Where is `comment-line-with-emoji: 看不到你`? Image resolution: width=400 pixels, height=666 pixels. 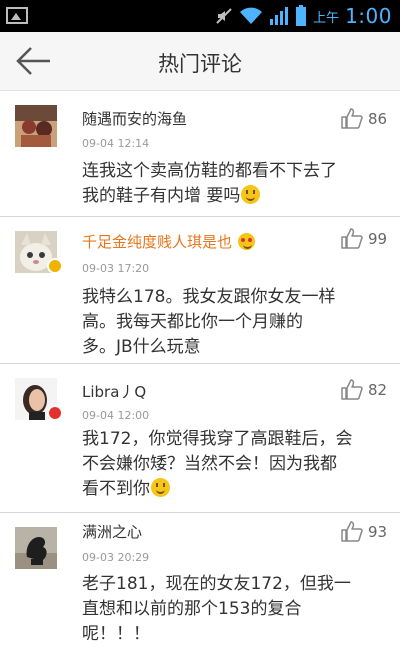 comment-line-with-emoji: 看不到你 is located at coordinates (232, 489).